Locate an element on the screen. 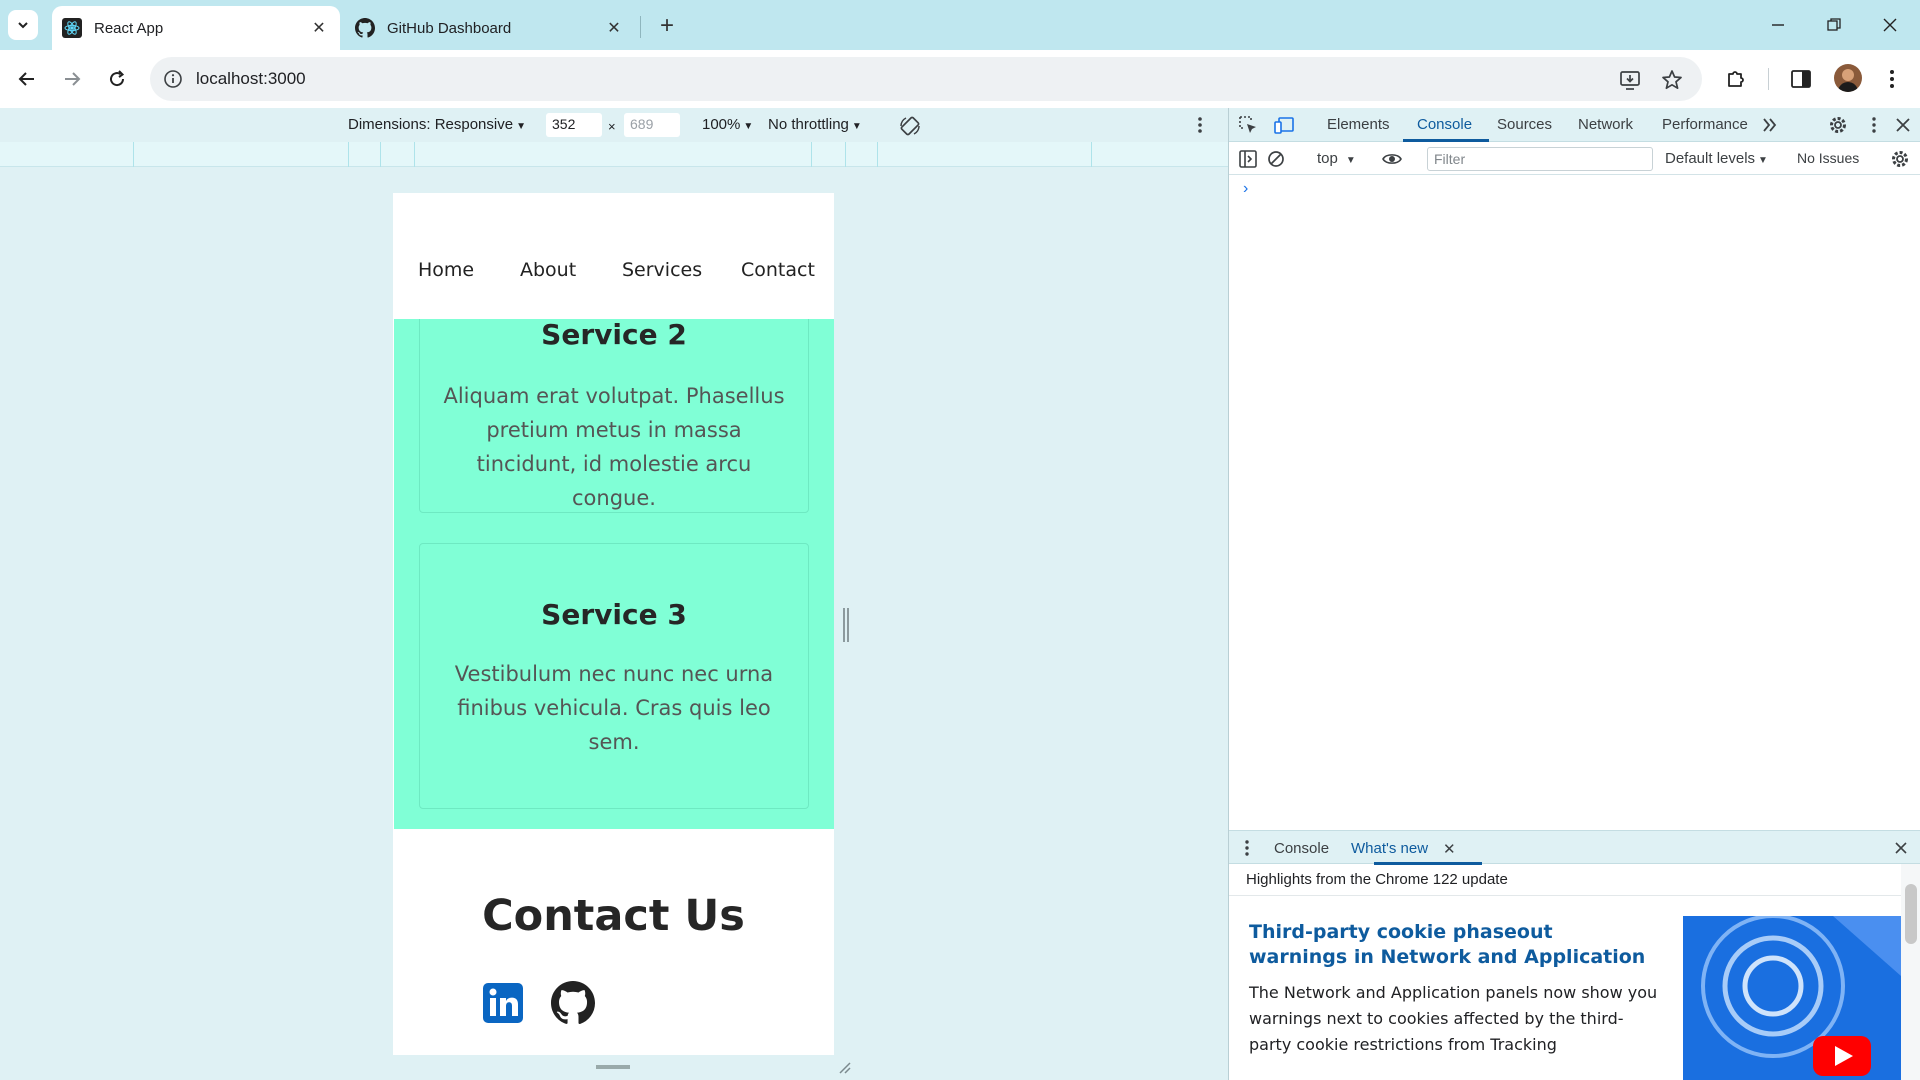 This screenshot has height=1080, width=1920. clear-console-icon is located at coordinates (1276, 159).